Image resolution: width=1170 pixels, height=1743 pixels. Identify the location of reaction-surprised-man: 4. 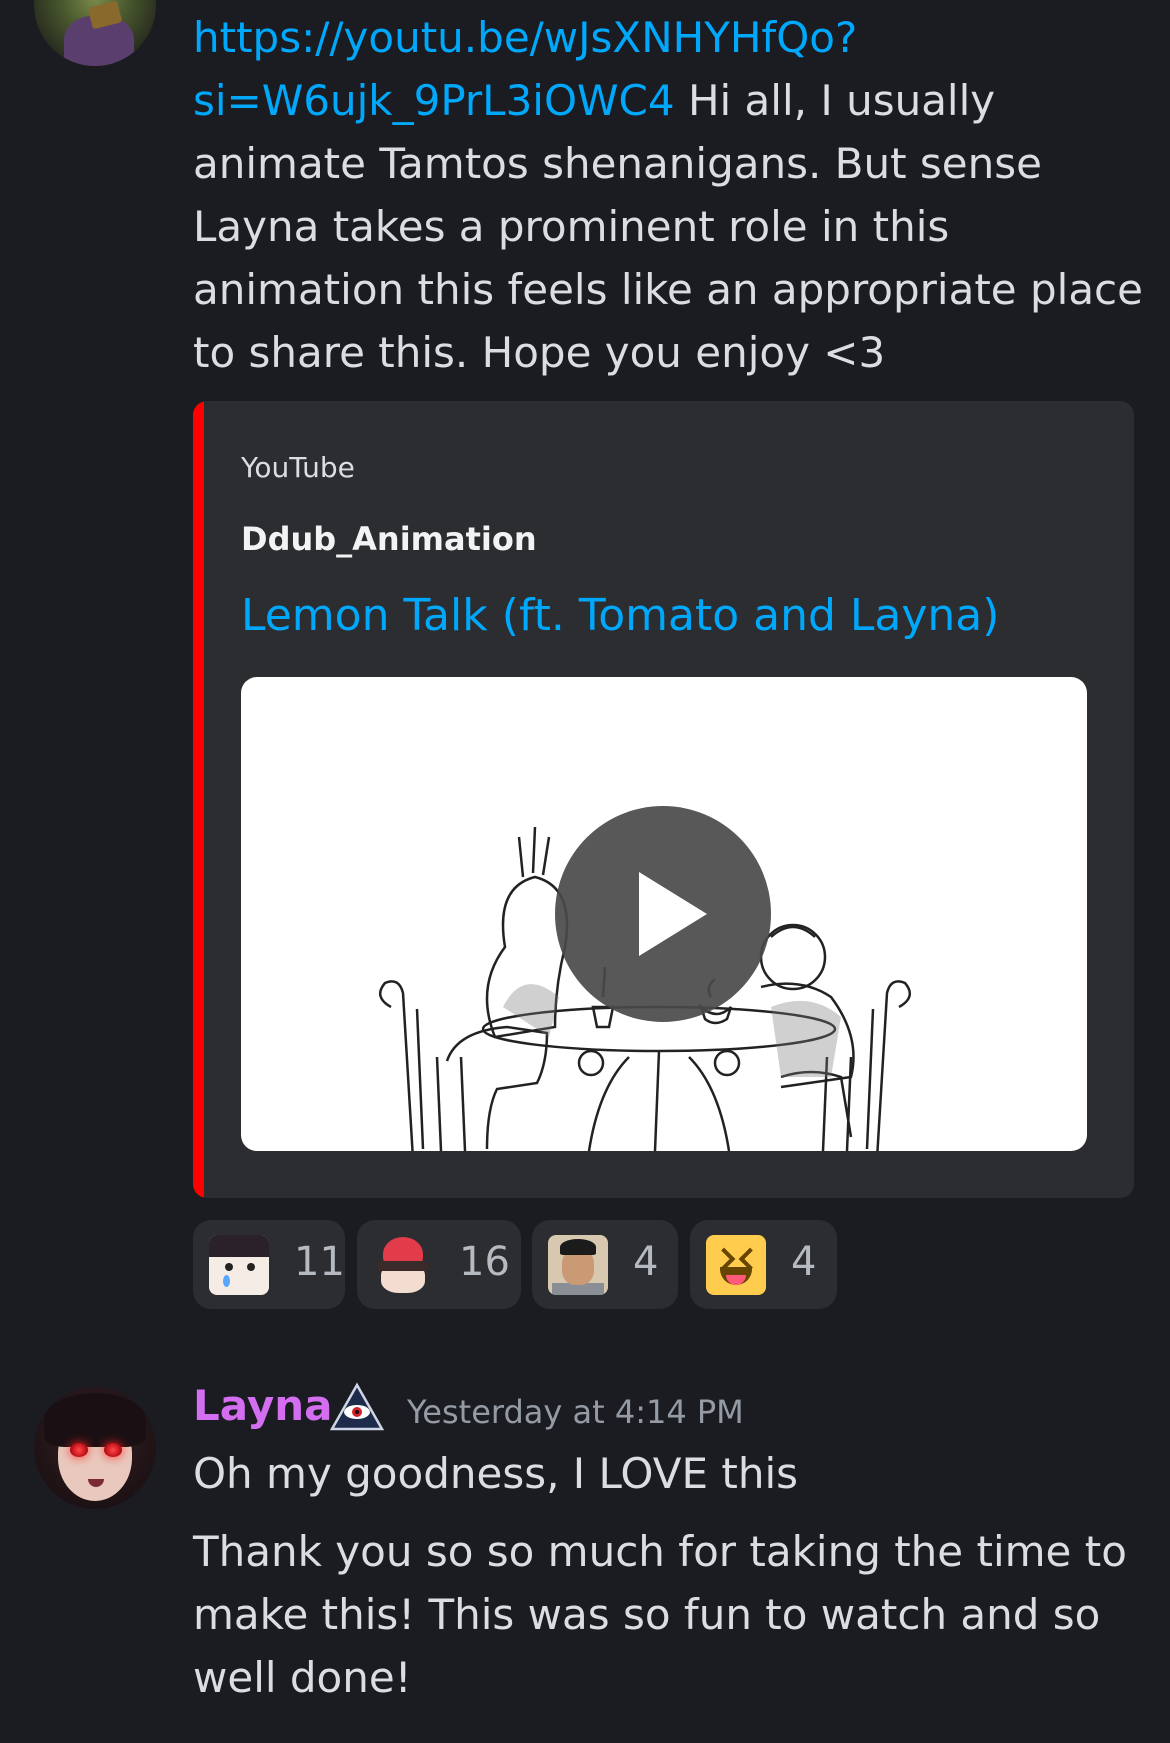
(605, 1264).